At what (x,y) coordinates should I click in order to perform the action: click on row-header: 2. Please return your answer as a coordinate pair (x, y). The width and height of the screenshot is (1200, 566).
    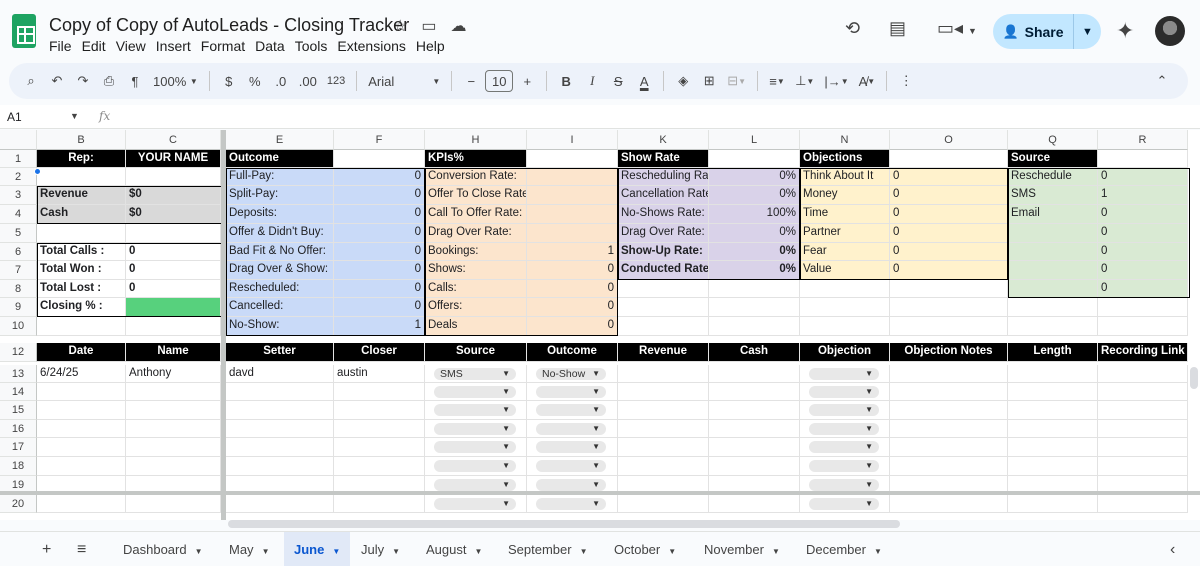
    Looking at the image, I should click on (18, 177).